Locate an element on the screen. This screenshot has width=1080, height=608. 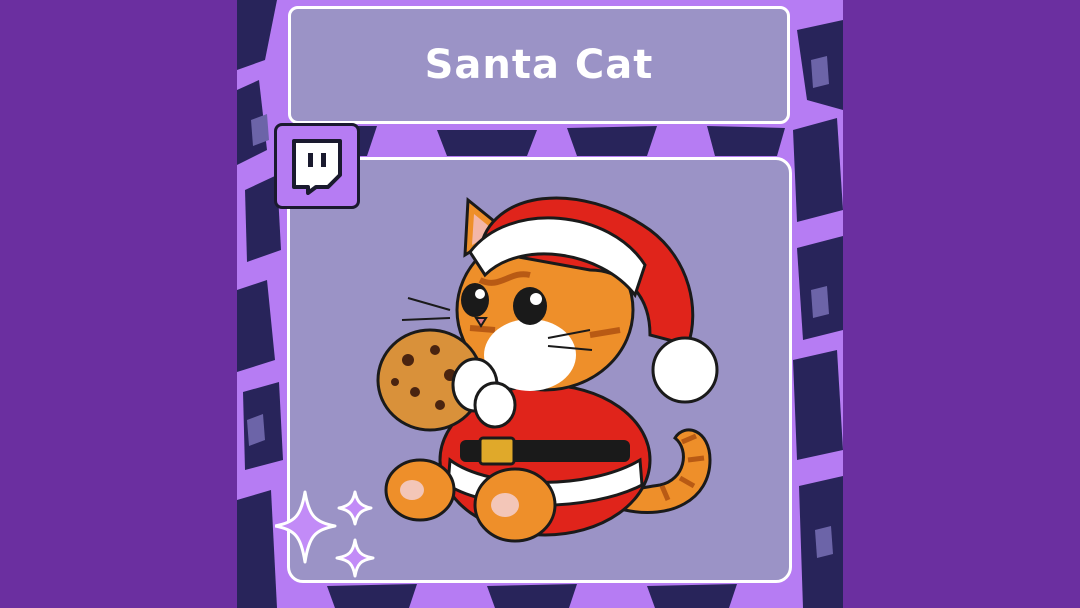
sparkle-icon is located at coordinates (325, 534).